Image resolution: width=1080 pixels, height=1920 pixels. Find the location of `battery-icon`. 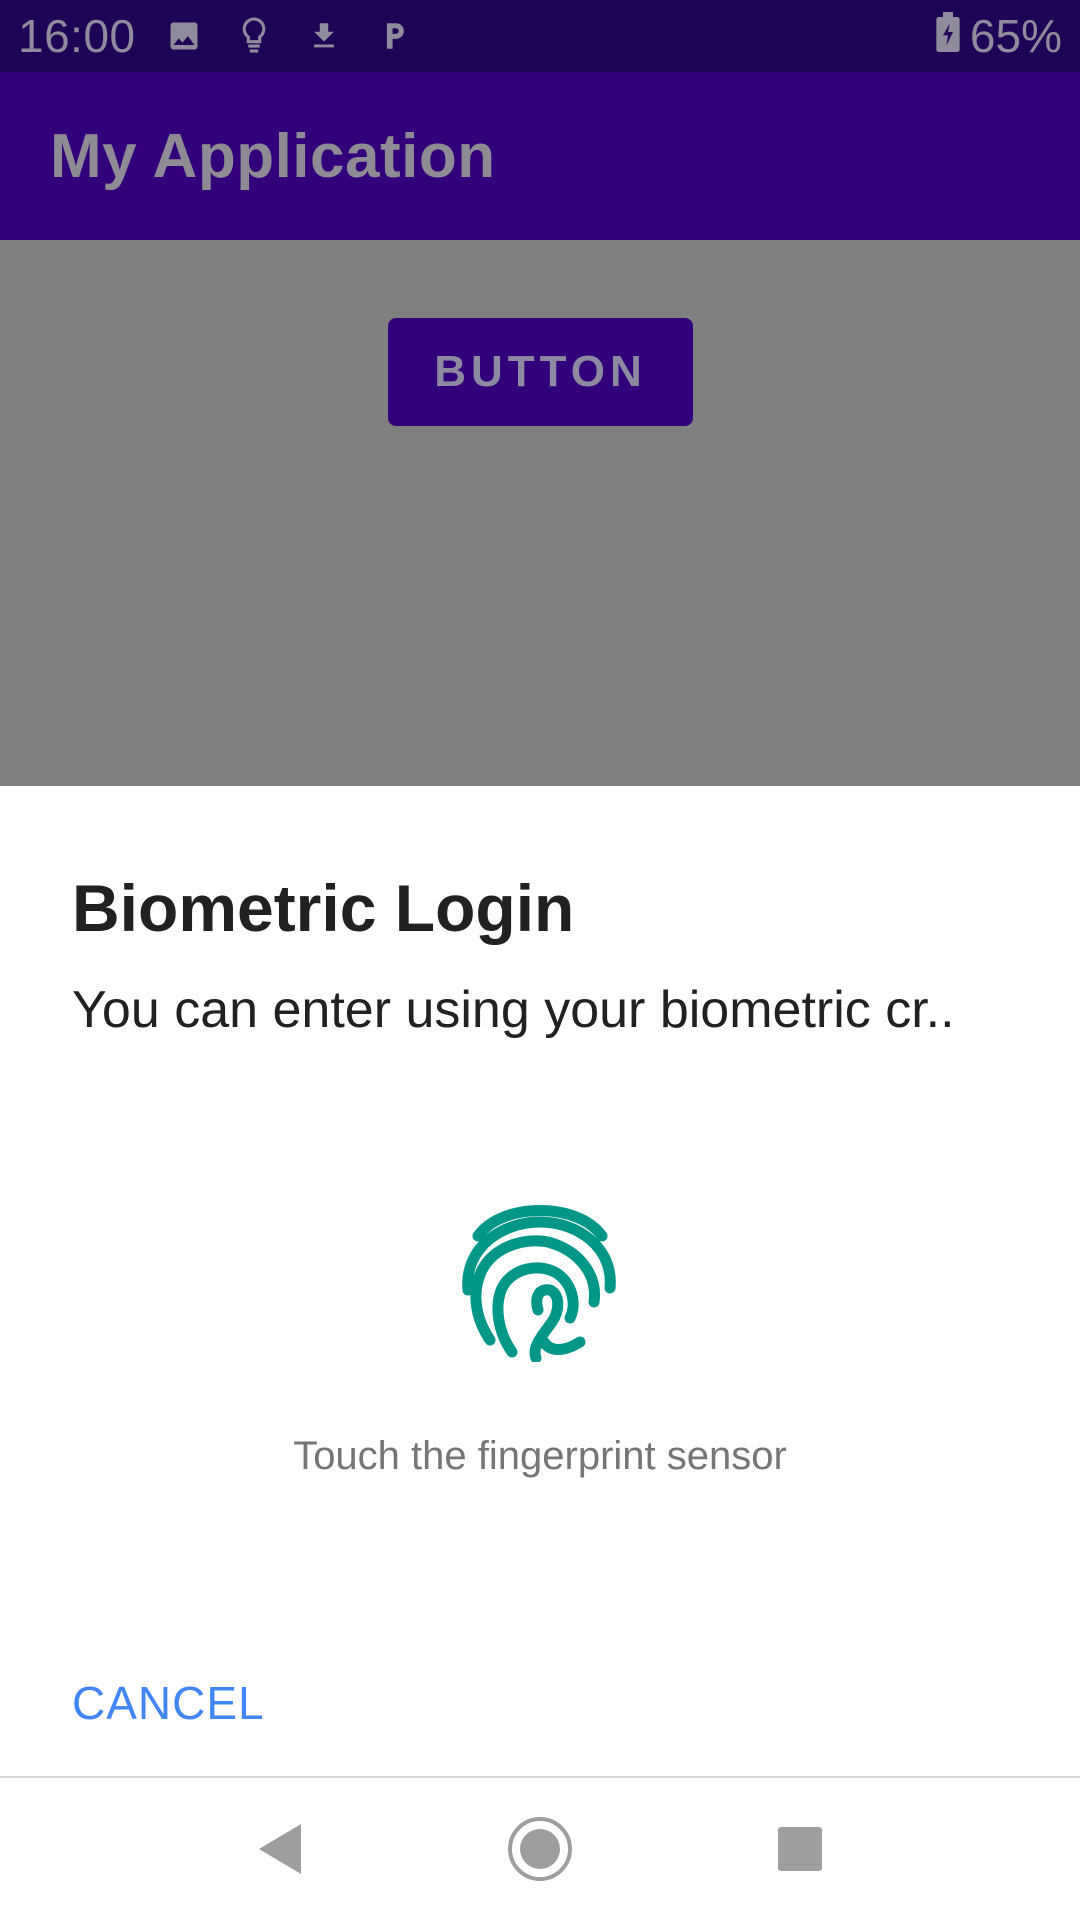

battery-icon is located at coordinates (948, 36).